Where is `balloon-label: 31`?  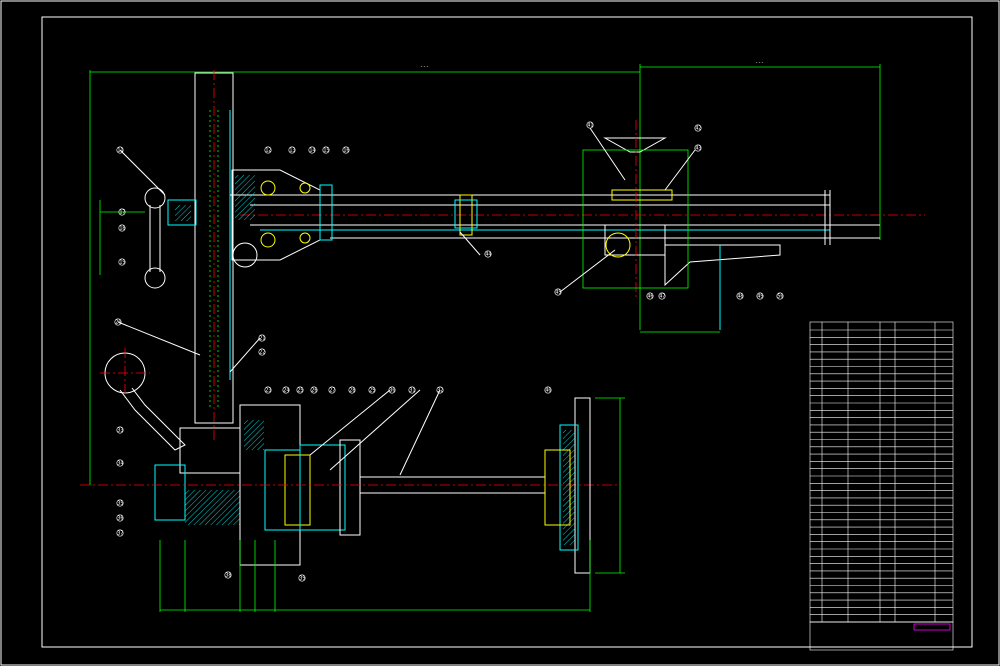 balloon-label: 31 is located at coordinates (412, 391).